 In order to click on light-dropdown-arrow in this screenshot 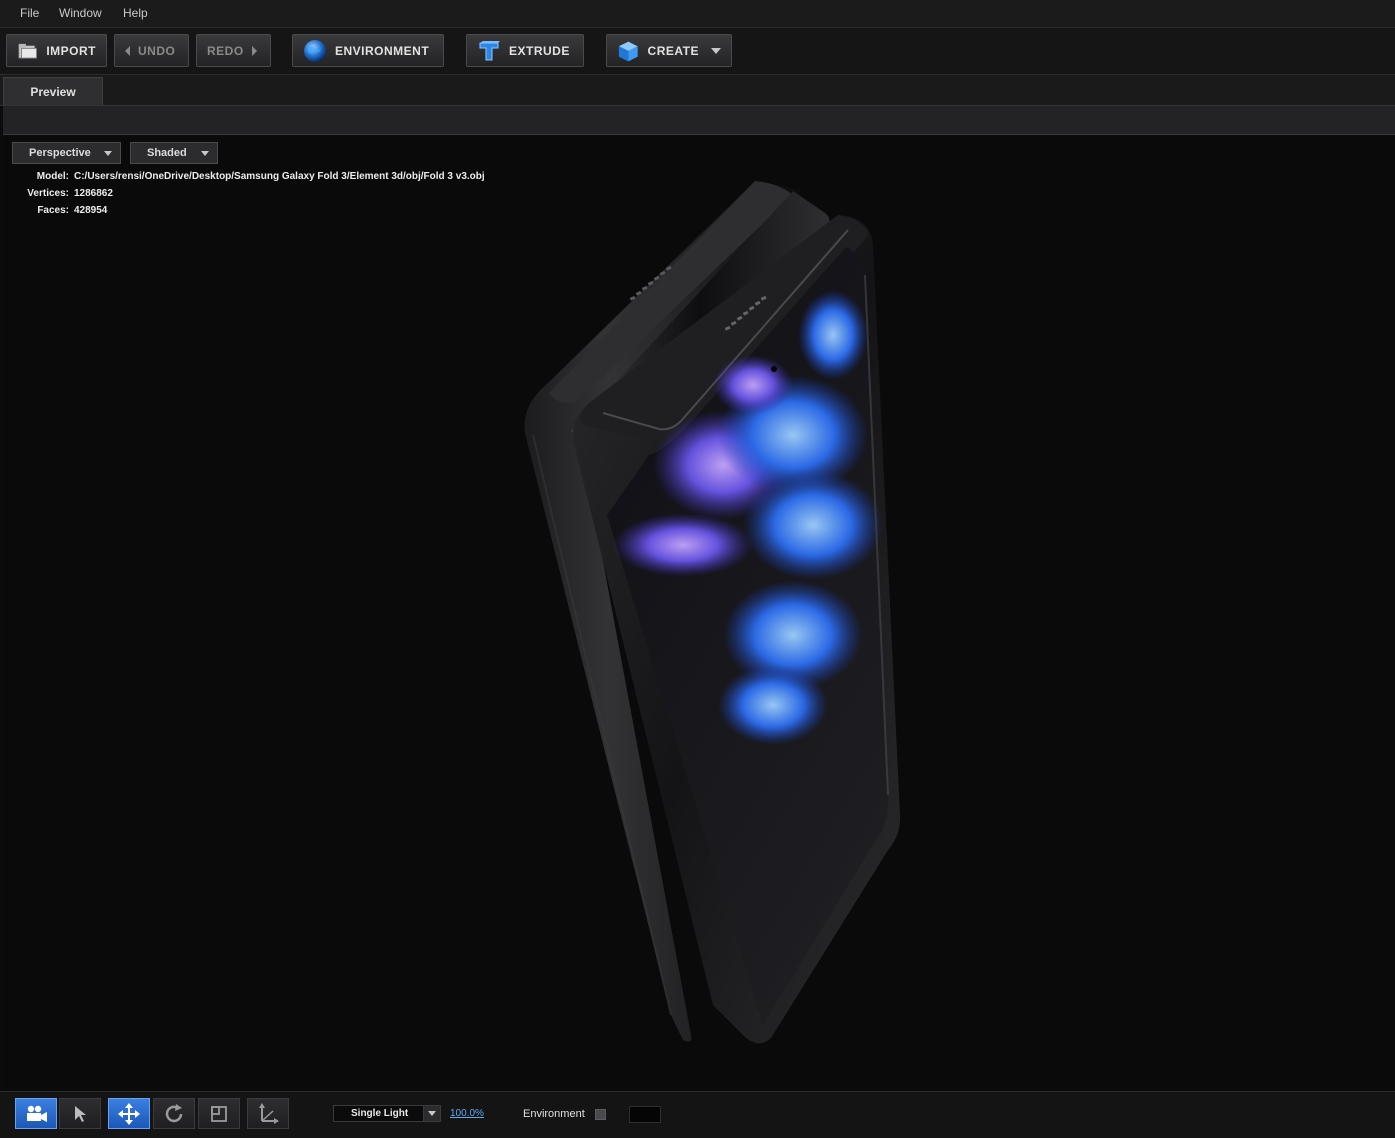, I will do `click(431, 1113)`.